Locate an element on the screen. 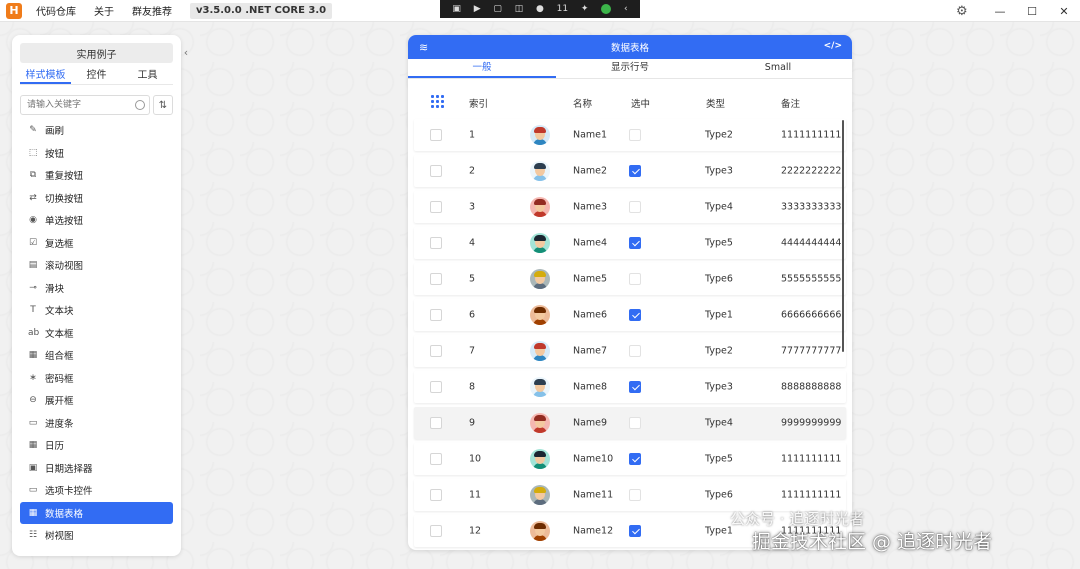  column-header-index: 索引 is located at coordinates (478, 103).